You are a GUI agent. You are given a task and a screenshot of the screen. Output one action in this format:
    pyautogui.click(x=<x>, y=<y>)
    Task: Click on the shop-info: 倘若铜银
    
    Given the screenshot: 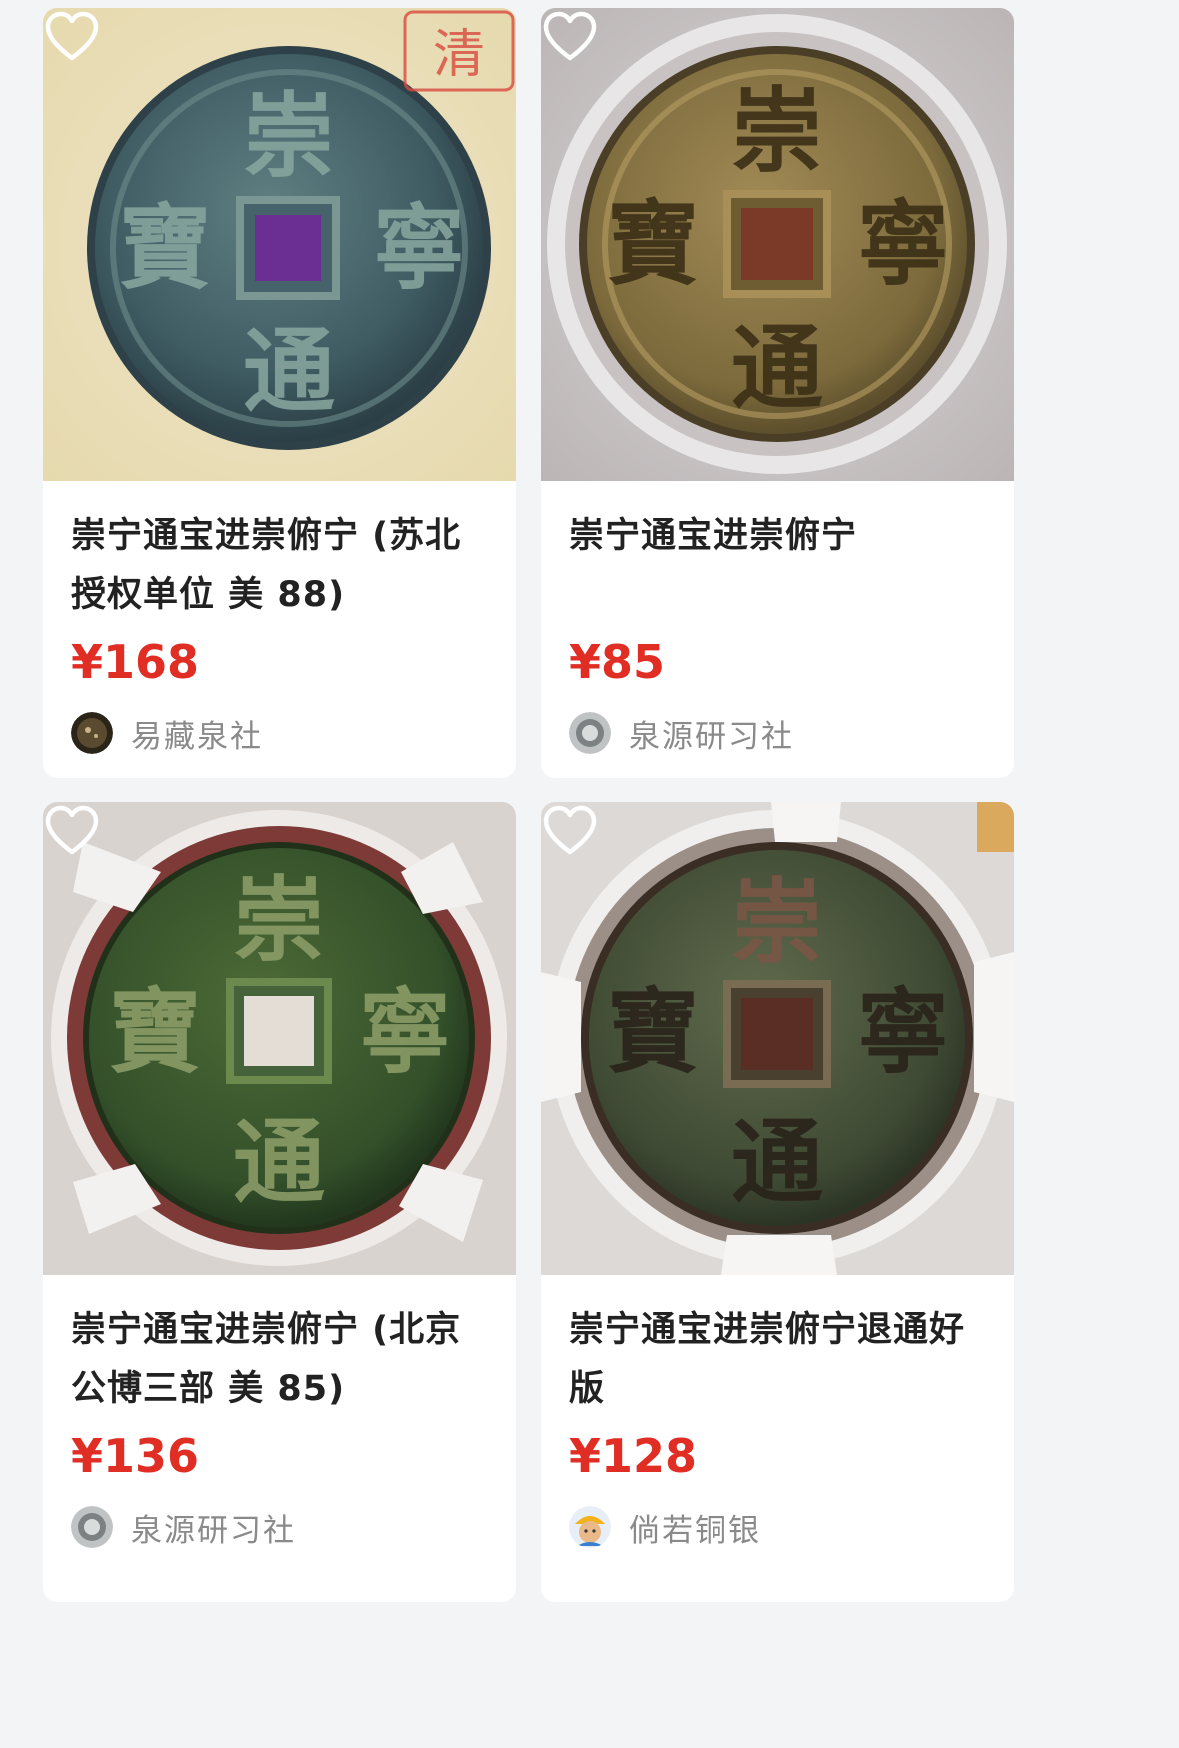 What is the action you would take?
    pyautogui.click(x=777, y=1527)
    